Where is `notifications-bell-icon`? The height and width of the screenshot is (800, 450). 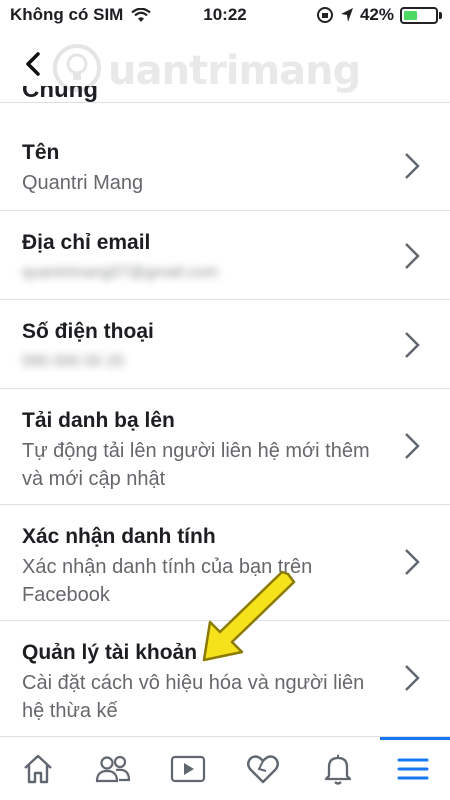 notifications-bell-icon is located at coordinates (337, 769).